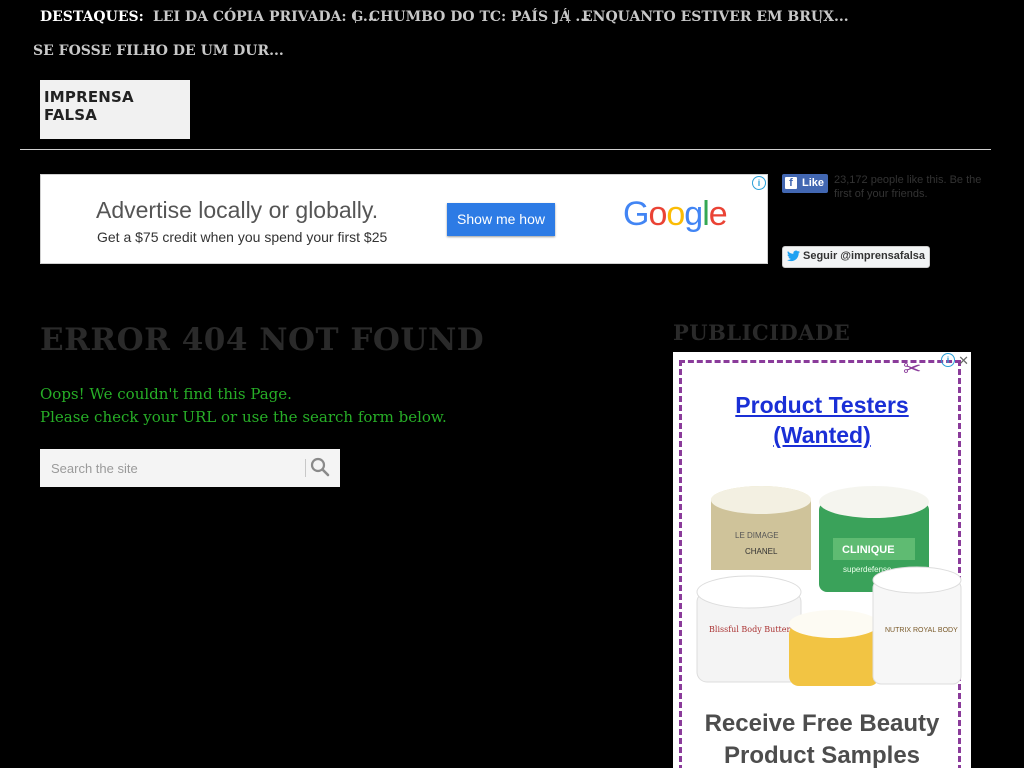 The height and width of the screenshot is (768, 1024). Describe the element at coordinates (749, 629) in the screenshot. I see `svg-text: Blissful Body Butter` at that location.